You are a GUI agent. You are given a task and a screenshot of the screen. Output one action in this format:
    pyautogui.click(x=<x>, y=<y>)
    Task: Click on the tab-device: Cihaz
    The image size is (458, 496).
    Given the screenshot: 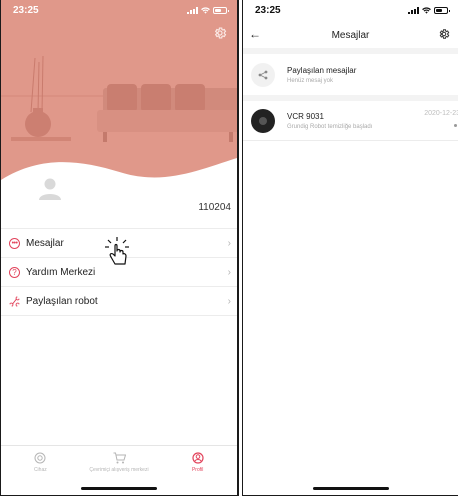 What is the action you would take?
    pyautogui.click(x=40, y=462)
    